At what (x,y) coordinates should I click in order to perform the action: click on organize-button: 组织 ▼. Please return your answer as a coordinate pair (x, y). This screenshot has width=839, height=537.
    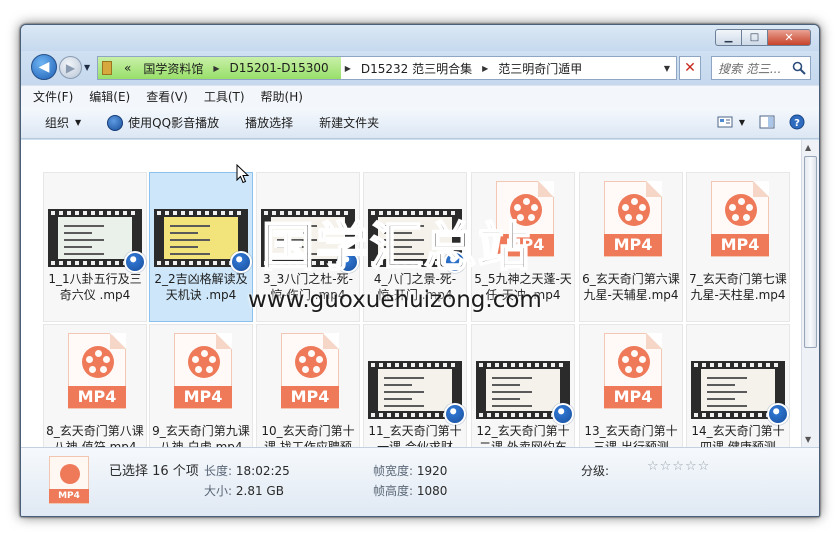
    Looking at the image, I should click on (63, 122).